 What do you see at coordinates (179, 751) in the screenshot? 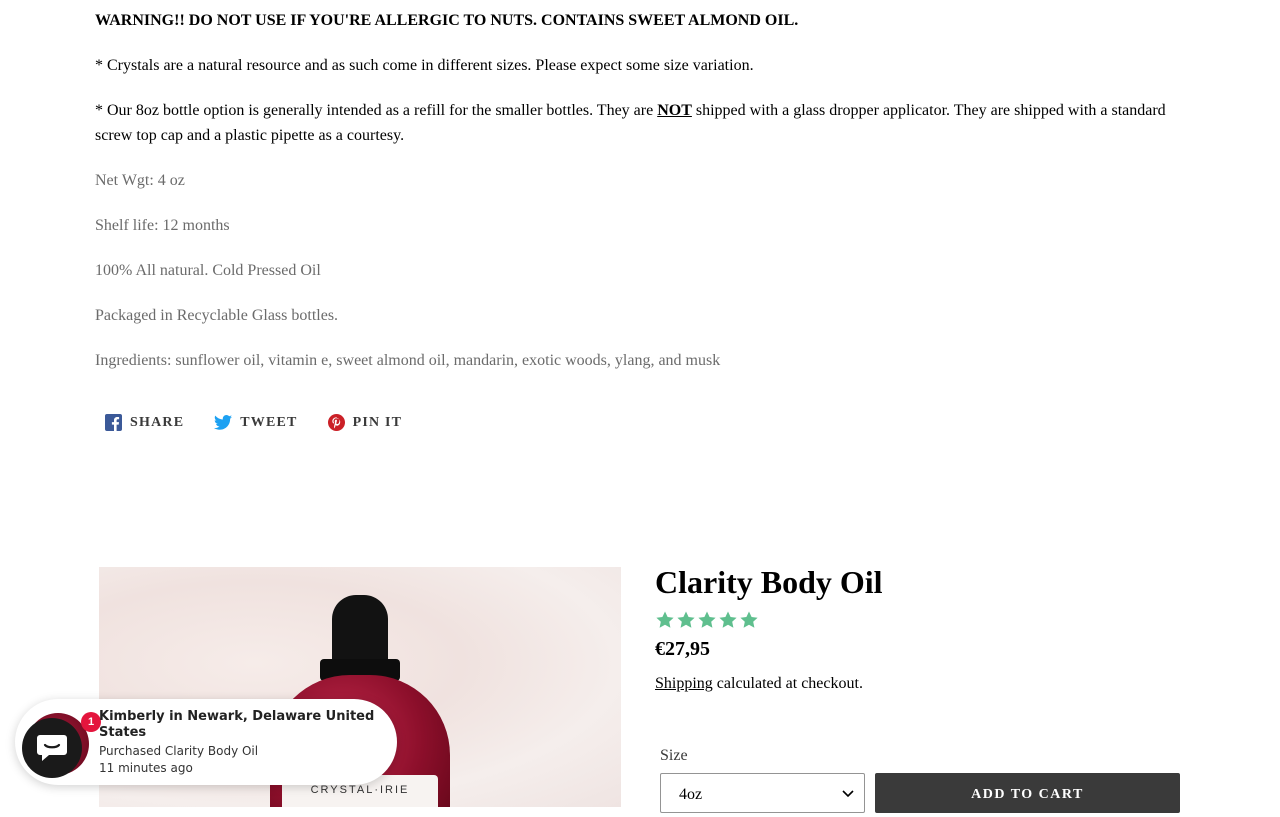
I see `purchase-action: Purchased Clarity Body Oil` at bounding box center [179, 751].